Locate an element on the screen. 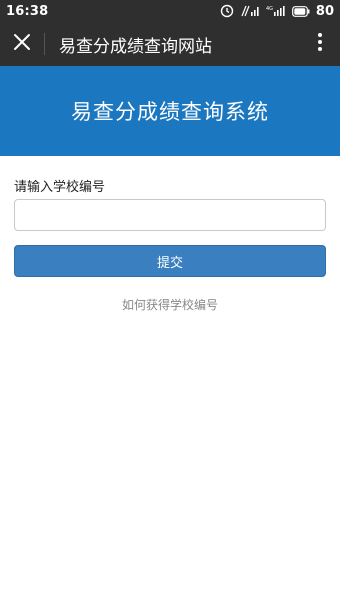  more-menu-button is located at coordinates (320, 44).